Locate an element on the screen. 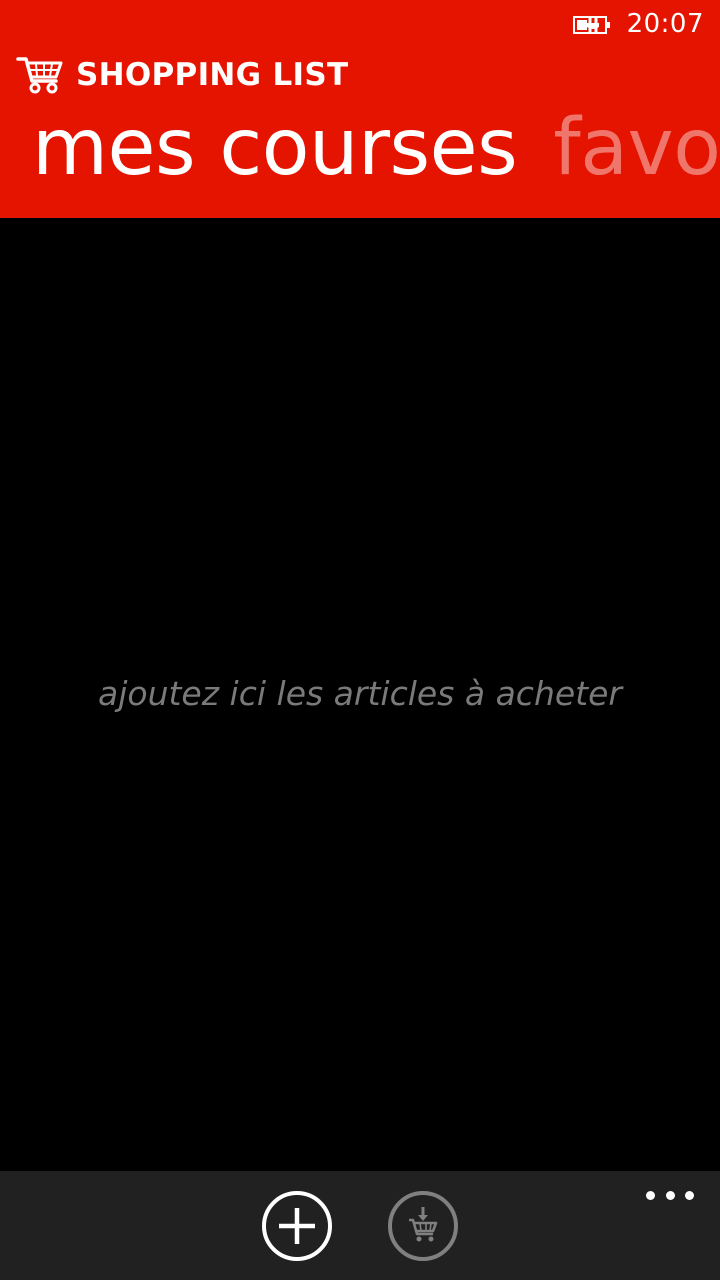 The width and height of the screenshot is (720, 1280). cart-download-button is located at coordinates (423, 1226).